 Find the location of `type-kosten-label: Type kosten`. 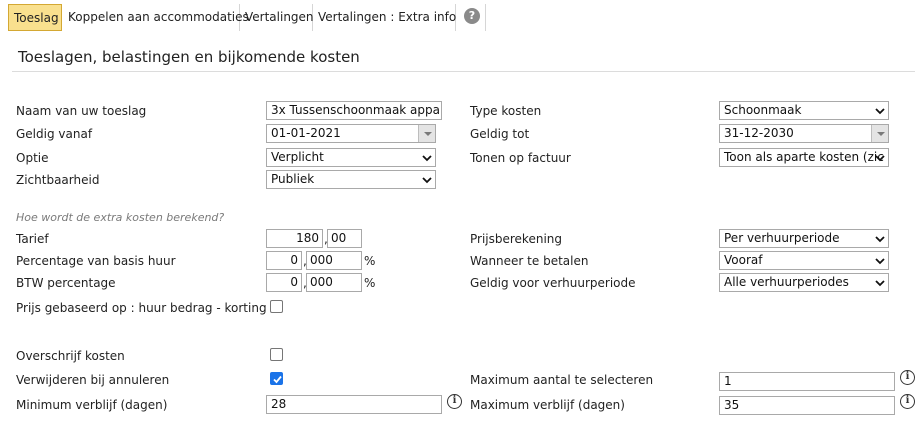

type-kosten-label: Type kosten is located at coordinates (506, 111).